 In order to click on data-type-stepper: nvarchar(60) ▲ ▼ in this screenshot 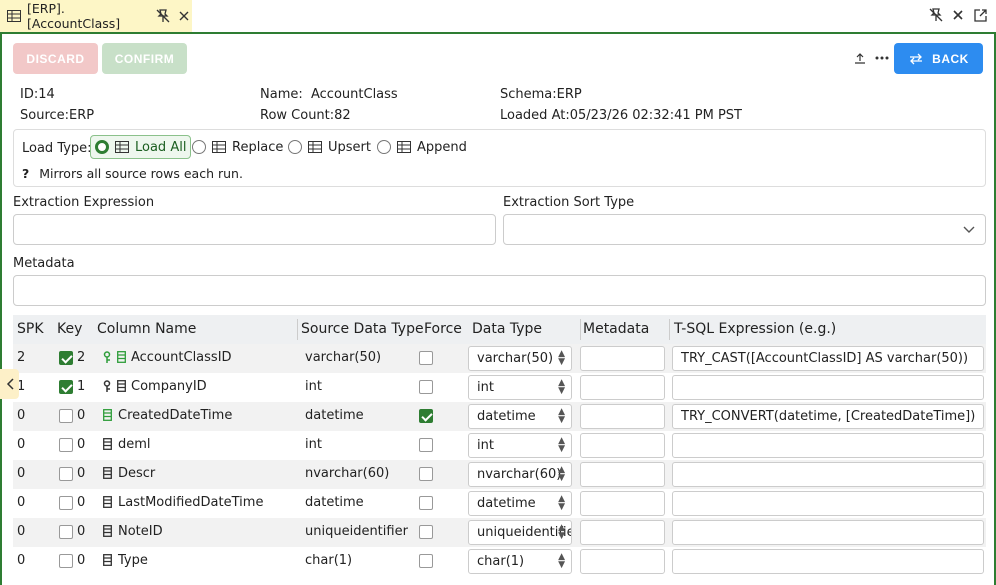, I will do `click(520, 474)`.